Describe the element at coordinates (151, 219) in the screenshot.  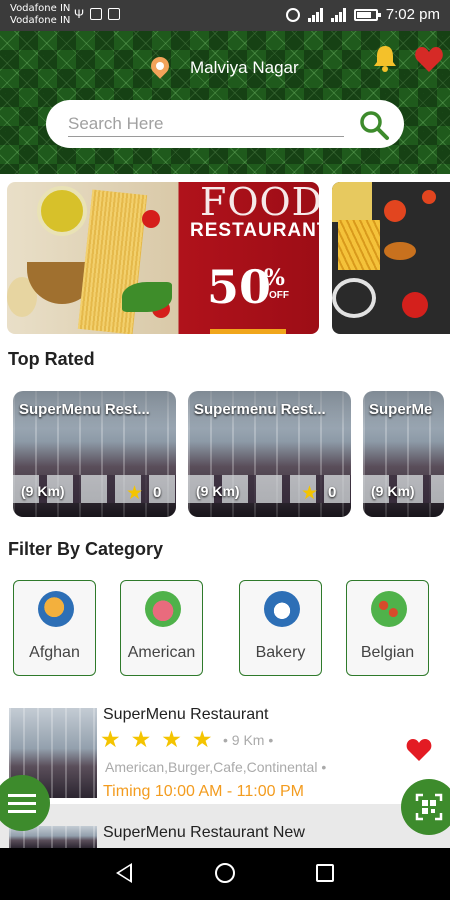
I see `banner-tomato` at that location.